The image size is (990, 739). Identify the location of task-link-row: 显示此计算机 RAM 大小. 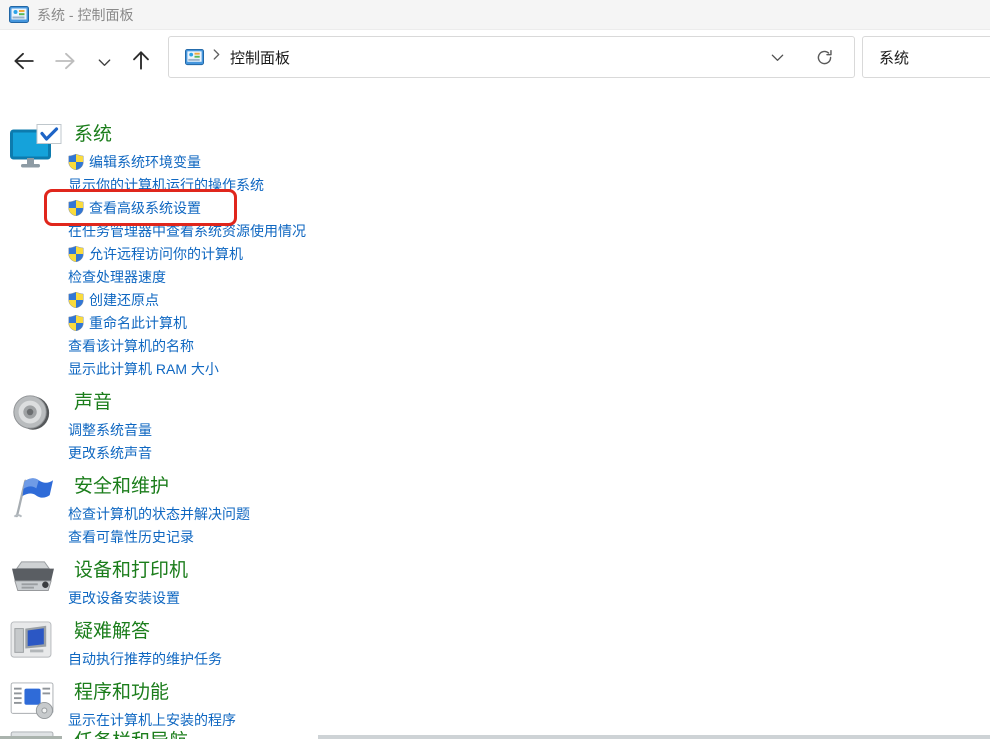
(529, 368).